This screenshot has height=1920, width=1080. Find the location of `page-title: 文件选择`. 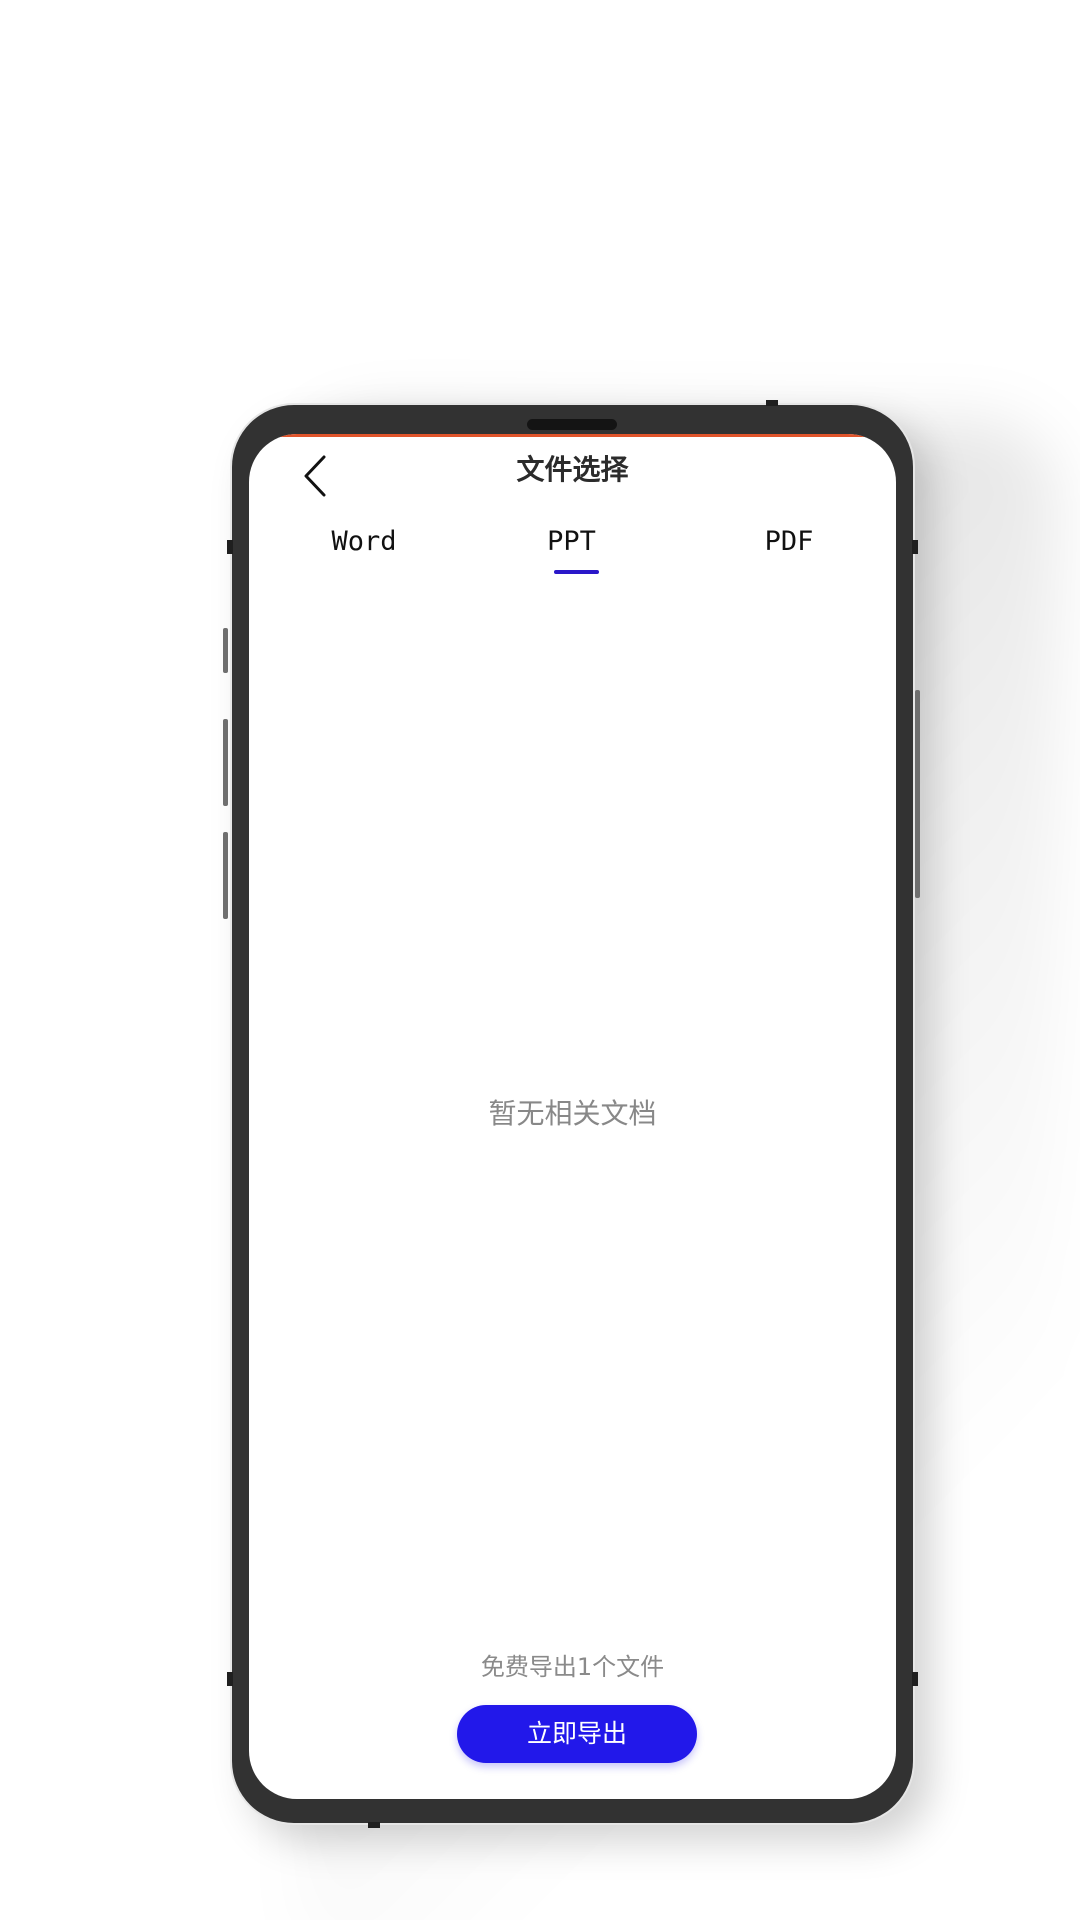

page-title: 文件选择 is located at coordinates (572, 469).